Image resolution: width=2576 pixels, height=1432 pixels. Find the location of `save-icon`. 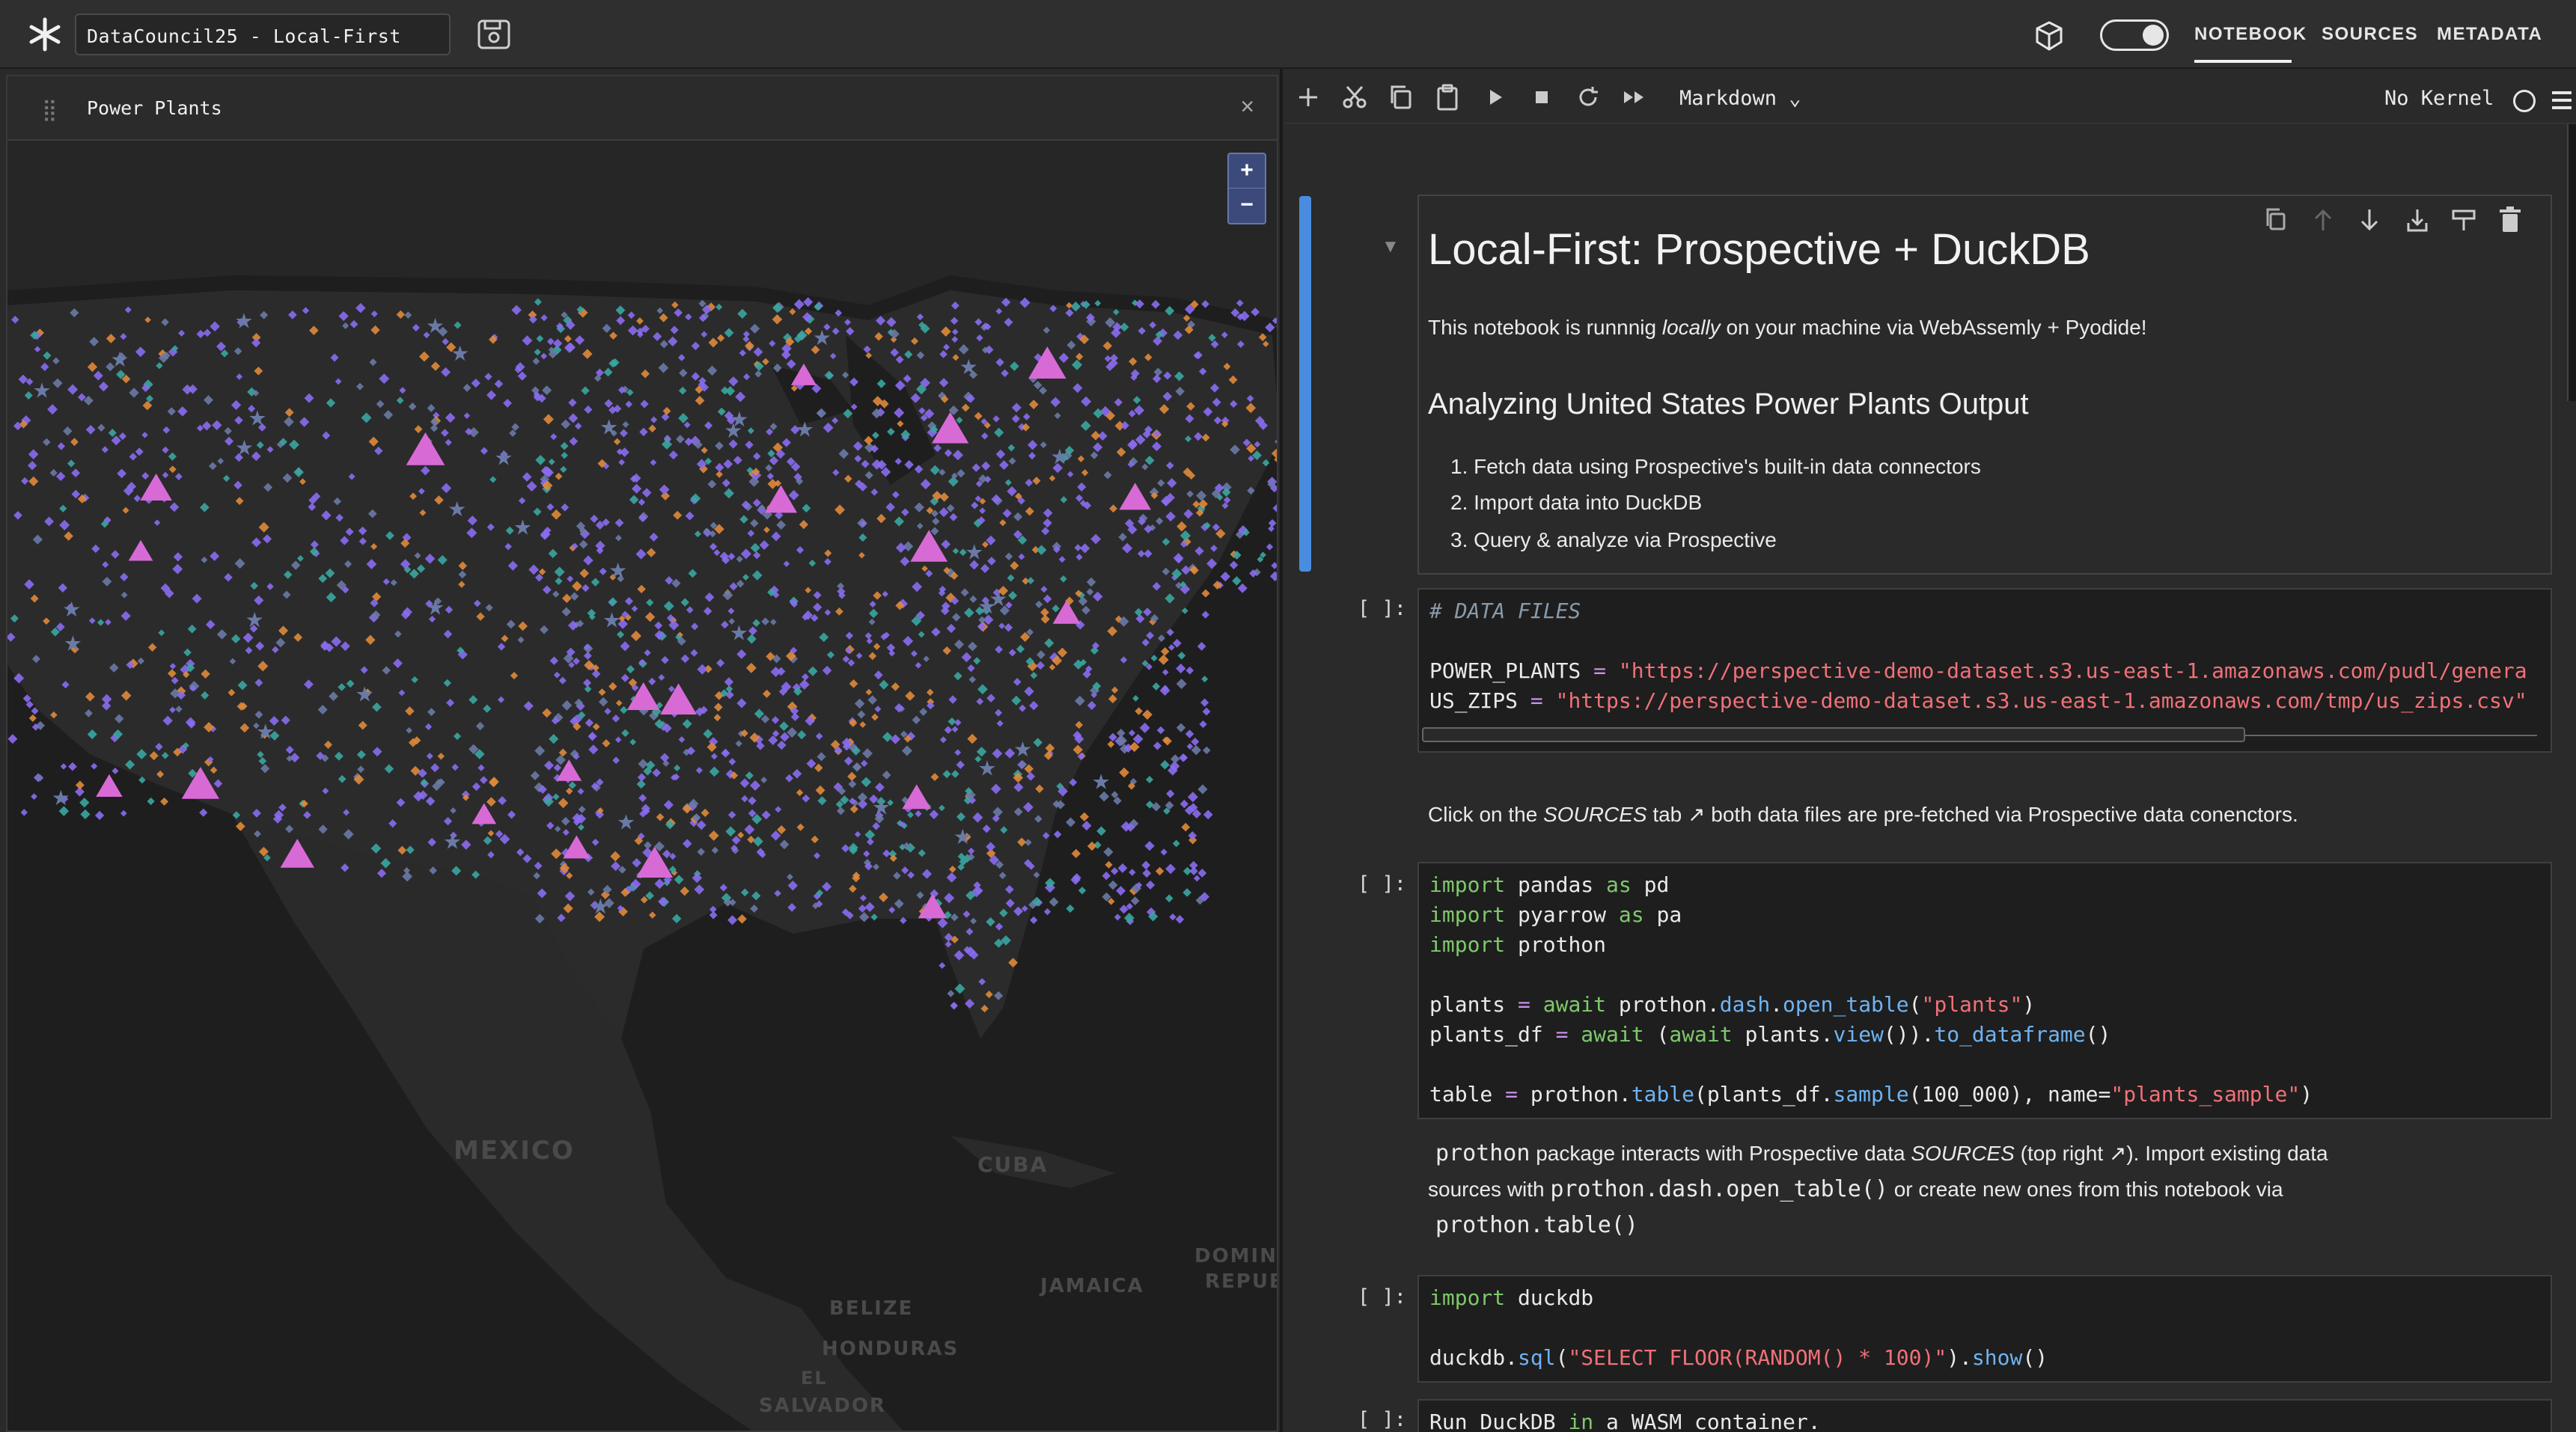

save-icon is located at coordinates (494, 35).